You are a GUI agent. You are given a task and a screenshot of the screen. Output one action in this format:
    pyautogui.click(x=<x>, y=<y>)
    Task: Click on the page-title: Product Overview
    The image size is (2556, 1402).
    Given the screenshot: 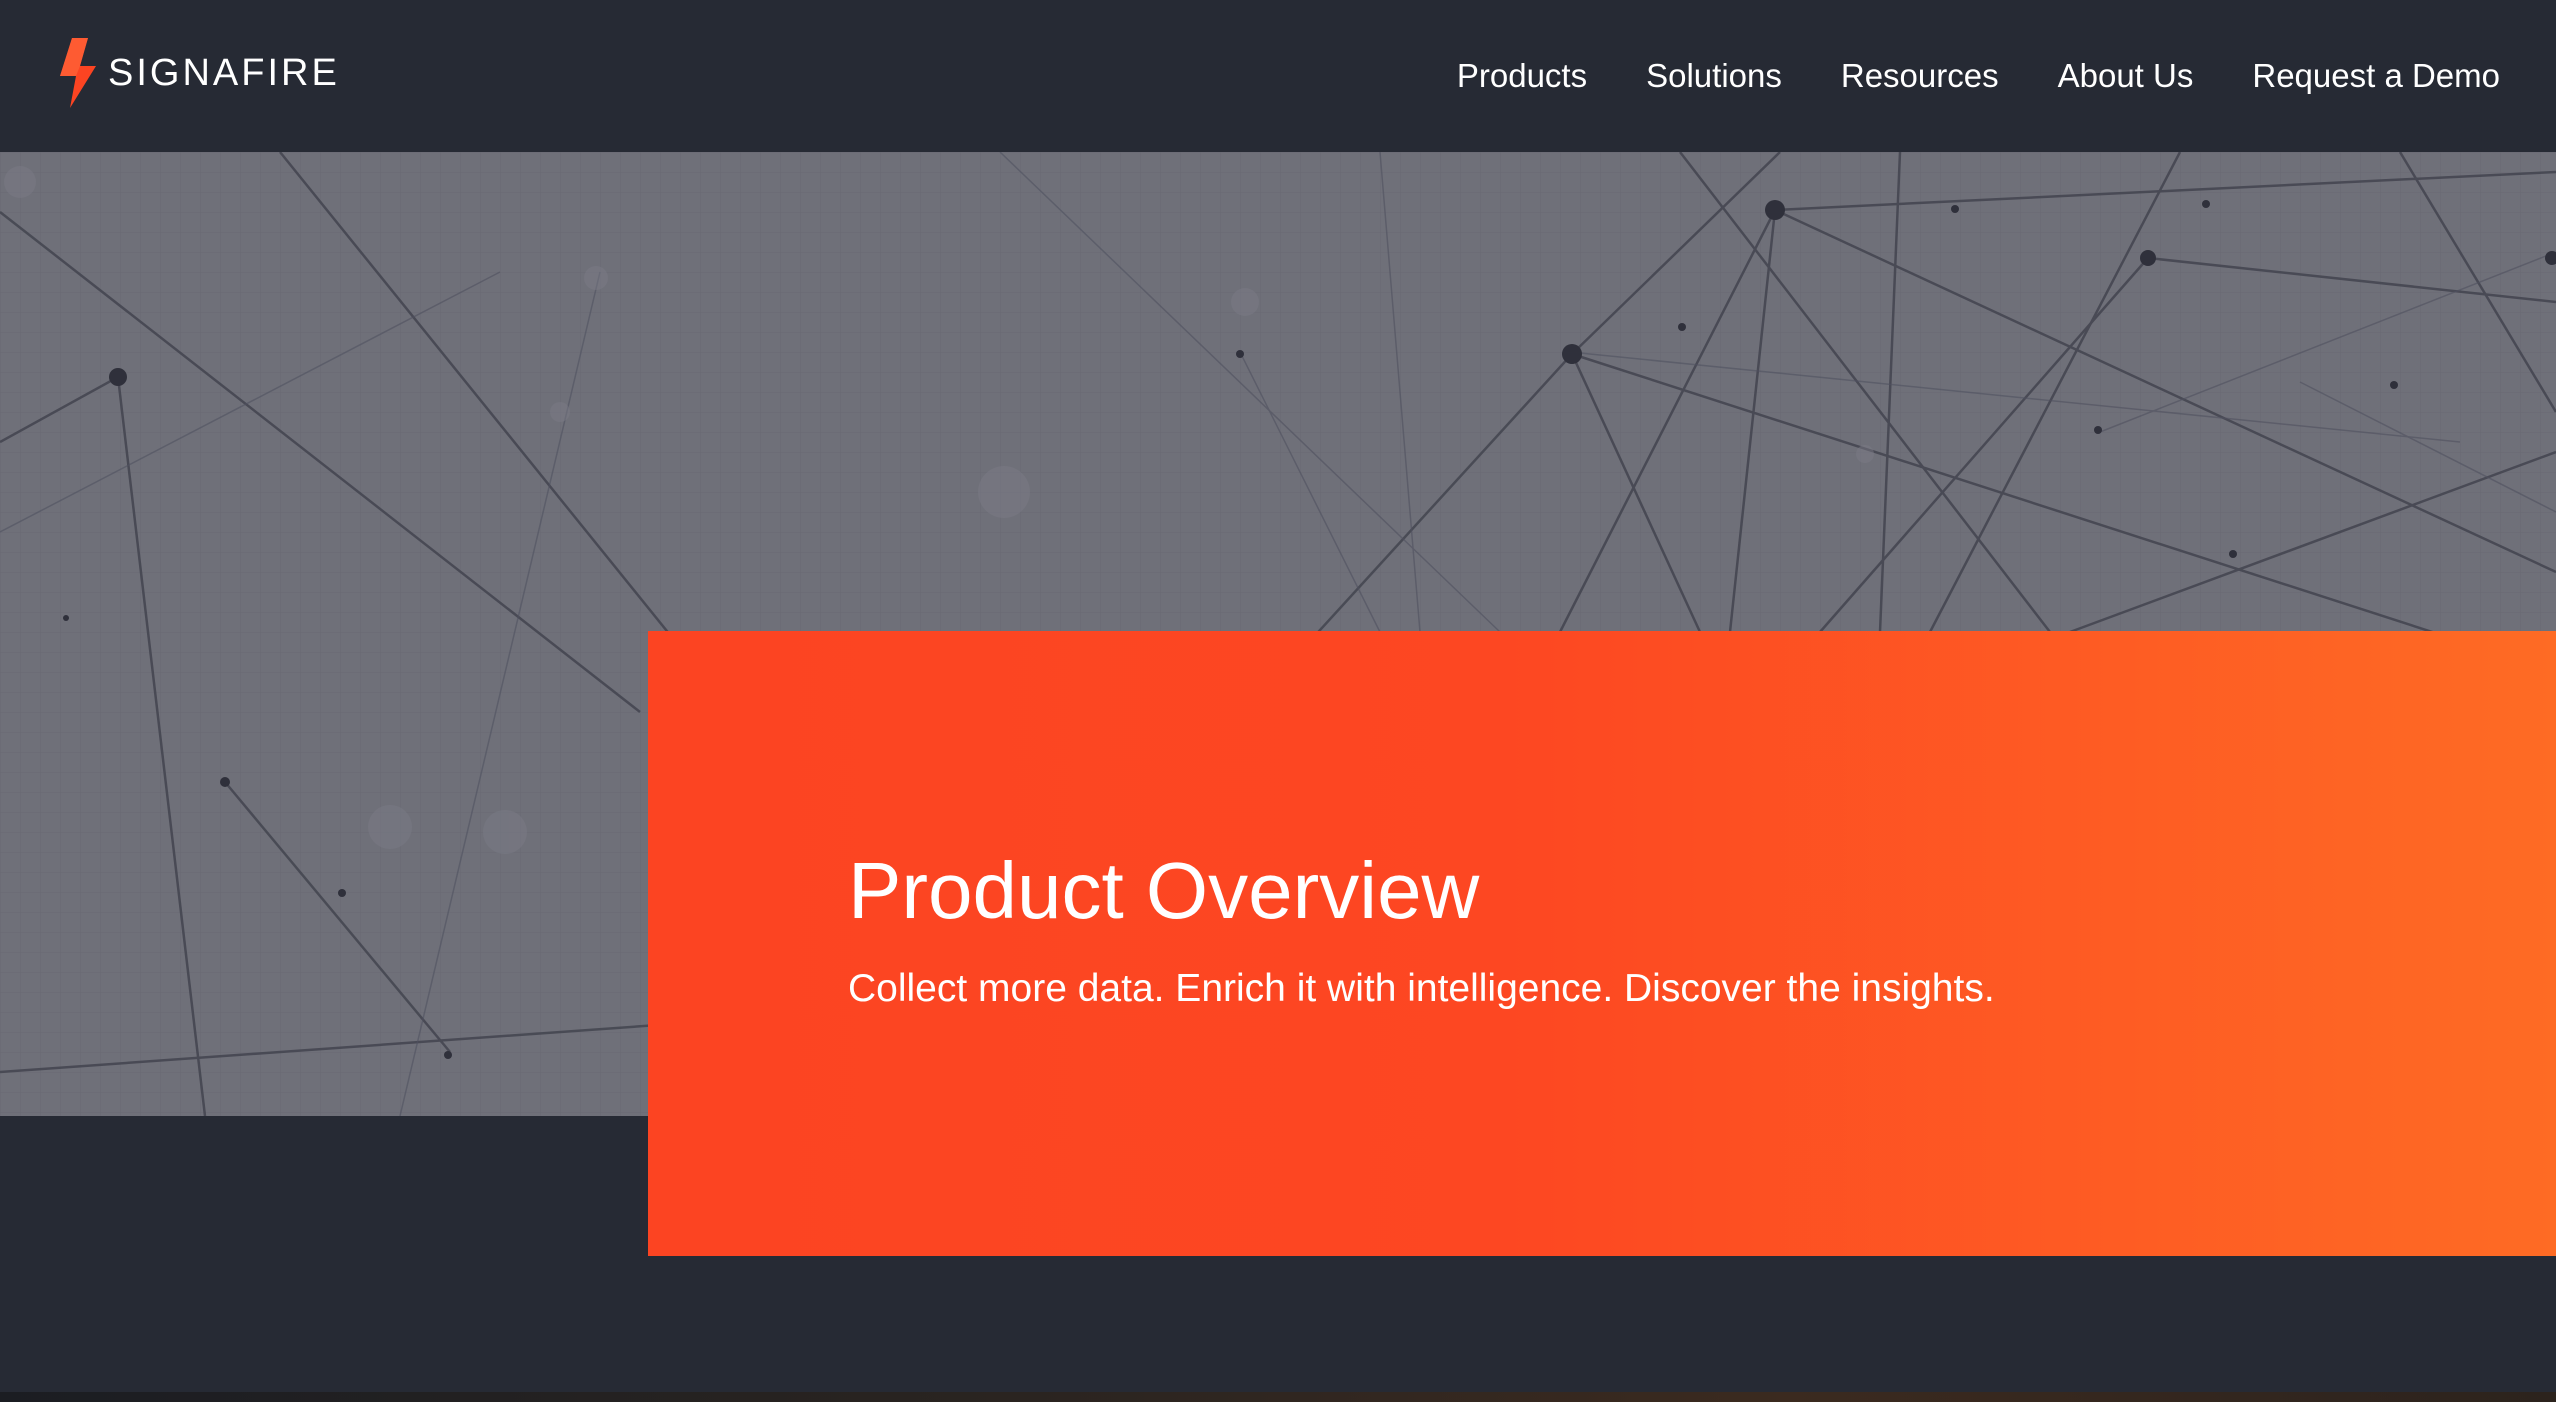 What is the action you would take?
    pyautogui.click(x=1164, y=890)
    